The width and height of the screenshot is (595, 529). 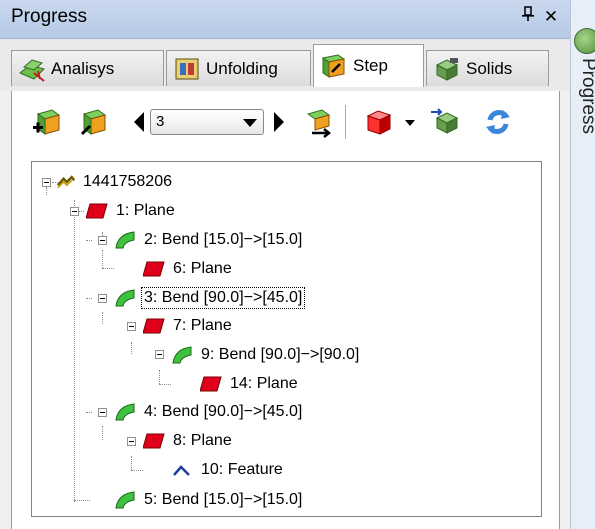 I want to click on next-icon, so click(x=279, y=122).